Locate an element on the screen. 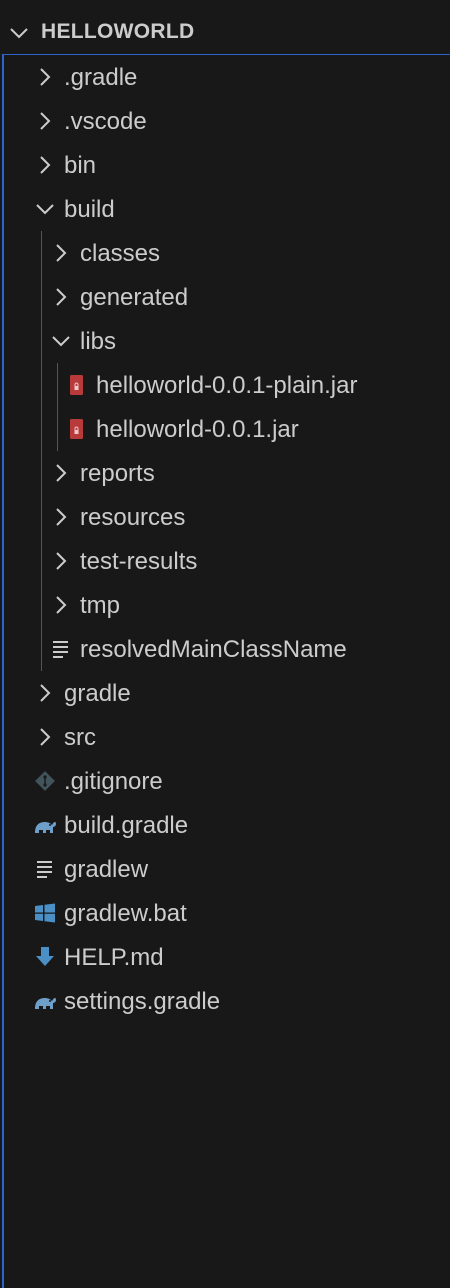 The image size is (450, 1288). tree-folder-generated: generated is located at coordinates (227, 297).